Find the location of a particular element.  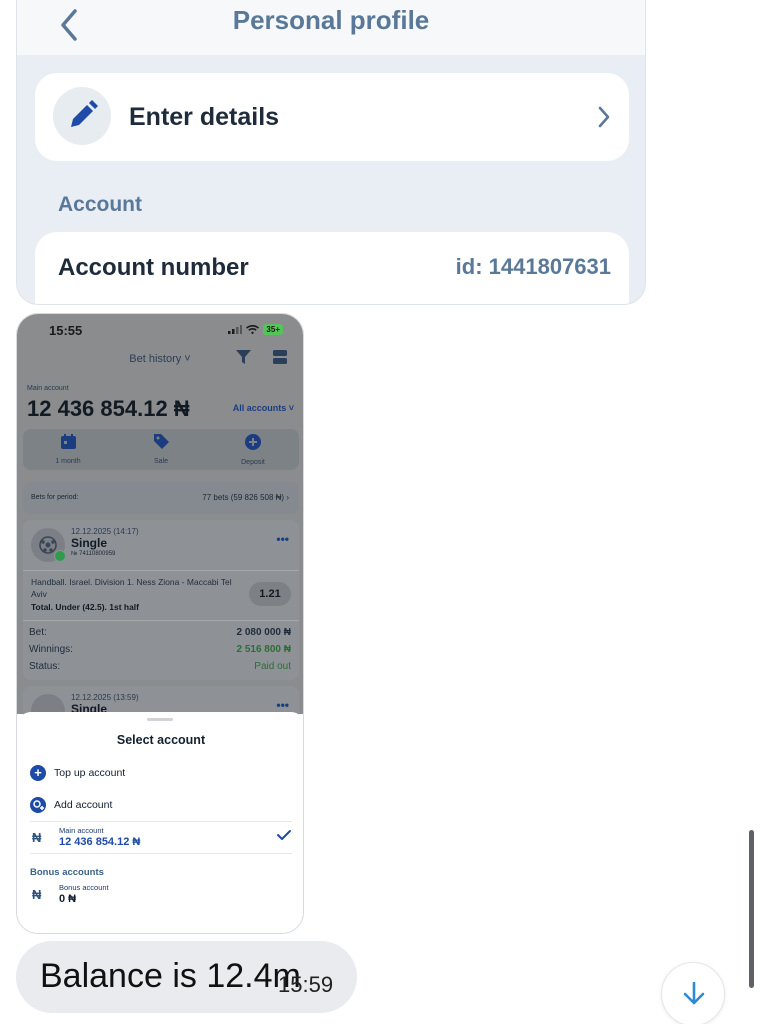

status-value: Paid out is located at coordinates (272, 666).